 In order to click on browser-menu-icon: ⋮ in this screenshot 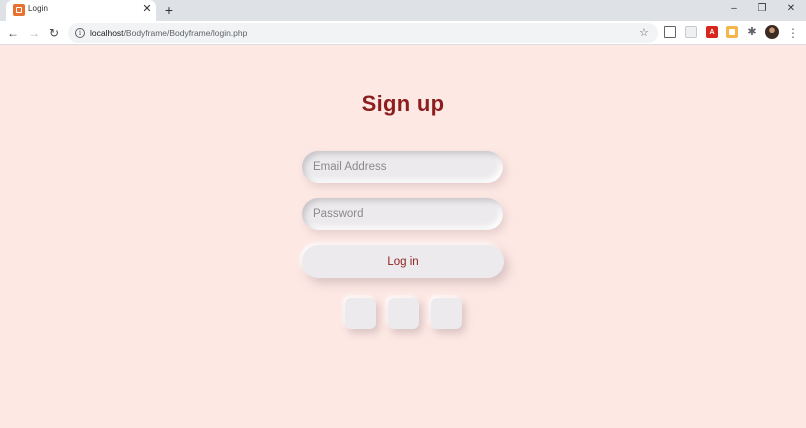, I will do `click(793, 33)`.